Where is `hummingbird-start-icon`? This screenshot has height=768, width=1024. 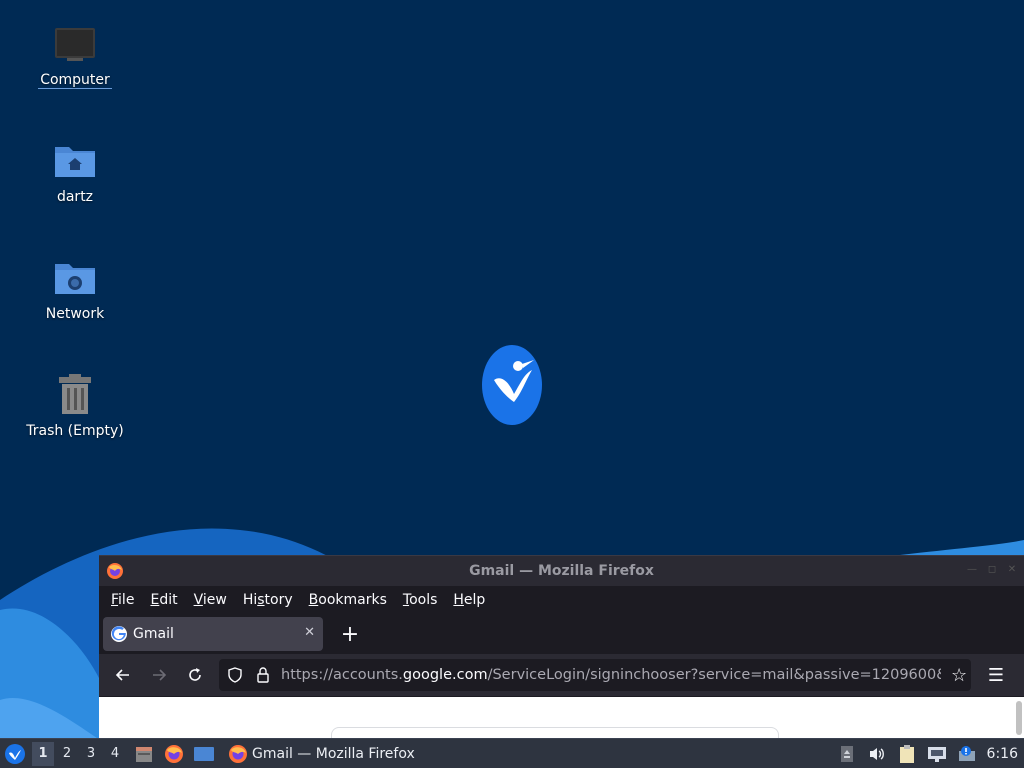
hummingbird-start-icon is located at coordinates (15, 753).